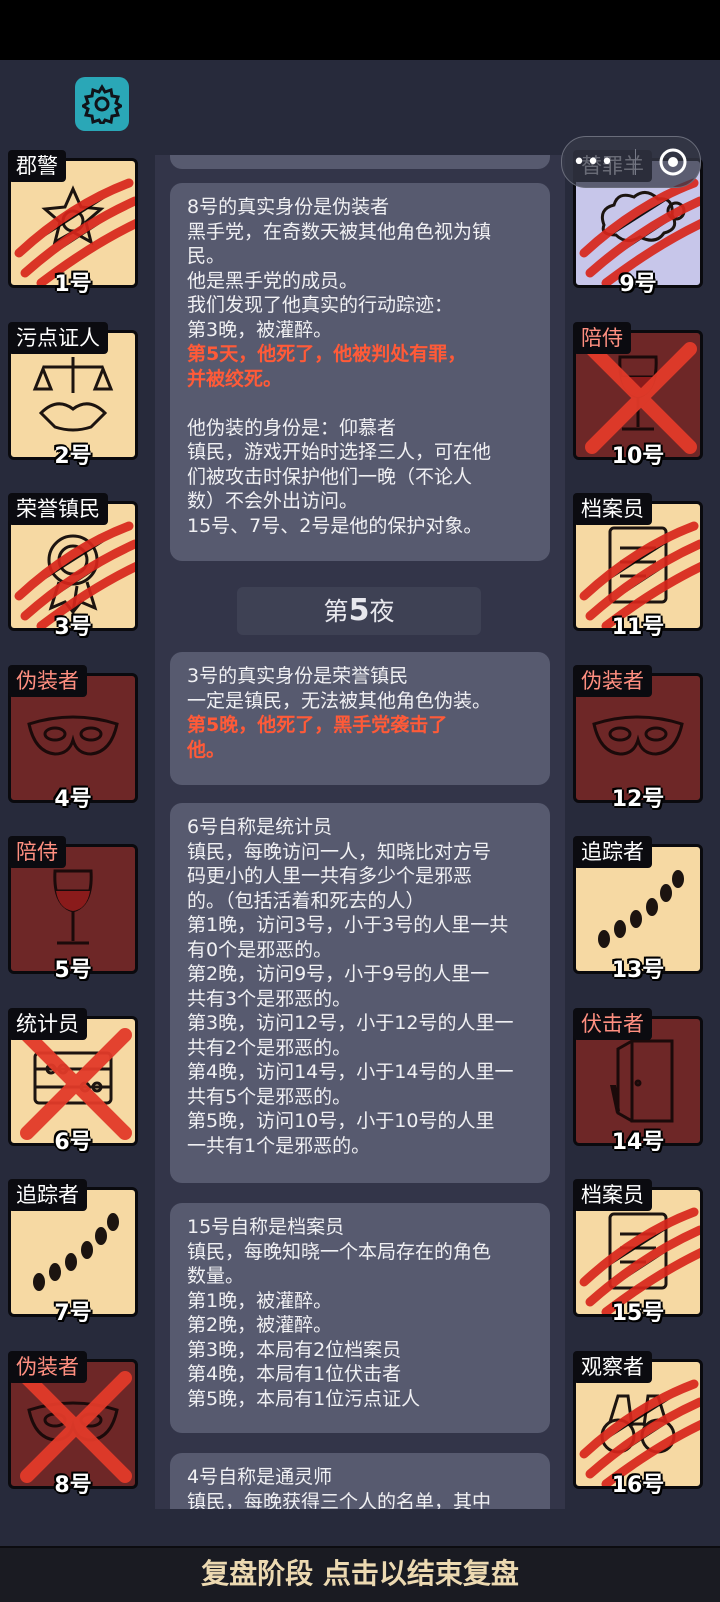 The width and height of the screenshot is (720, 1602). What do you see at coordinates (269, 1096) in the screenshot?
I see `log-line: 共有5个是邪恶的。` at bounding box center [269, 1096].